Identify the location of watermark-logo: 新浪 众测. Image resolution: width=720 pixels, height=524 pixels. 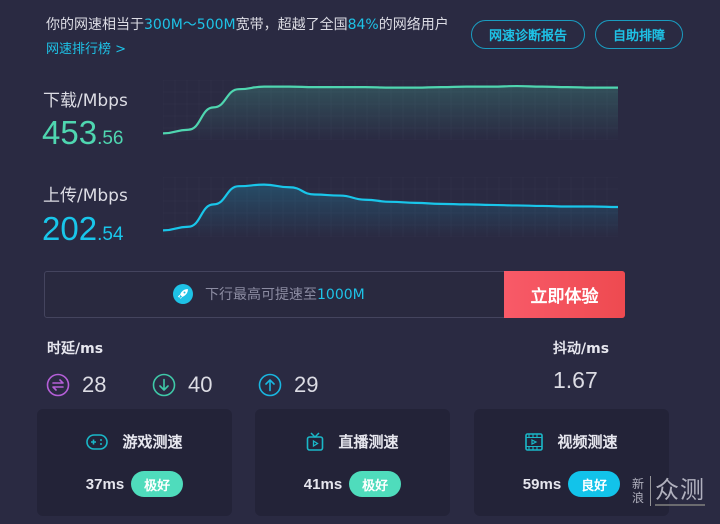
(668, 491).